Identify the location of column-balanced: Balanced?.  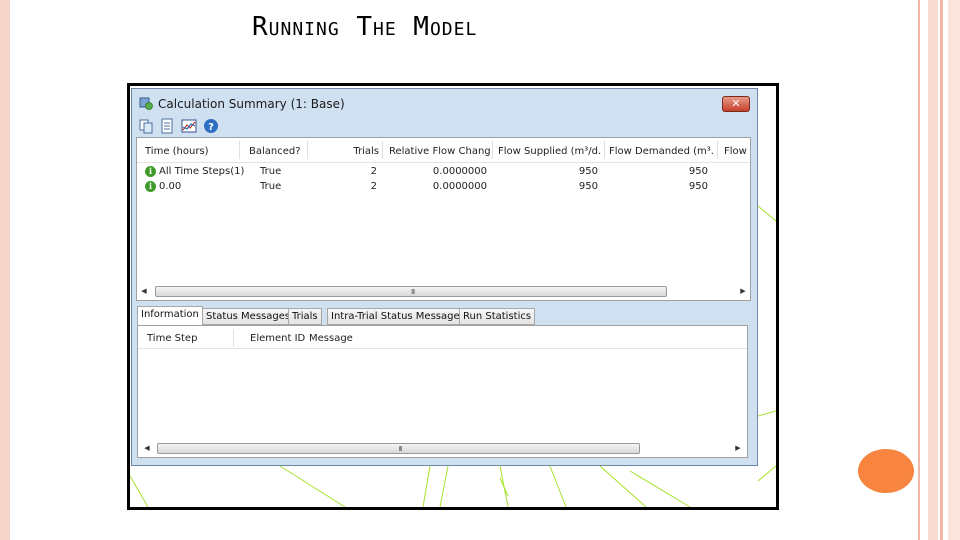
(279, 150).